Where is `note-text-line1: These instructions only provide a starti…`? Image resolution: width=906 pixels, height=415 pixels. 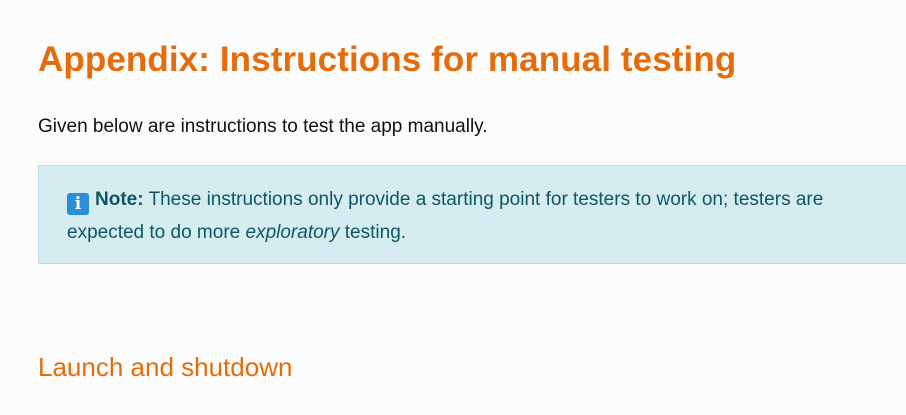 note-text-line1: These instructions only provide a starti… is located at coordinates (486, 199).